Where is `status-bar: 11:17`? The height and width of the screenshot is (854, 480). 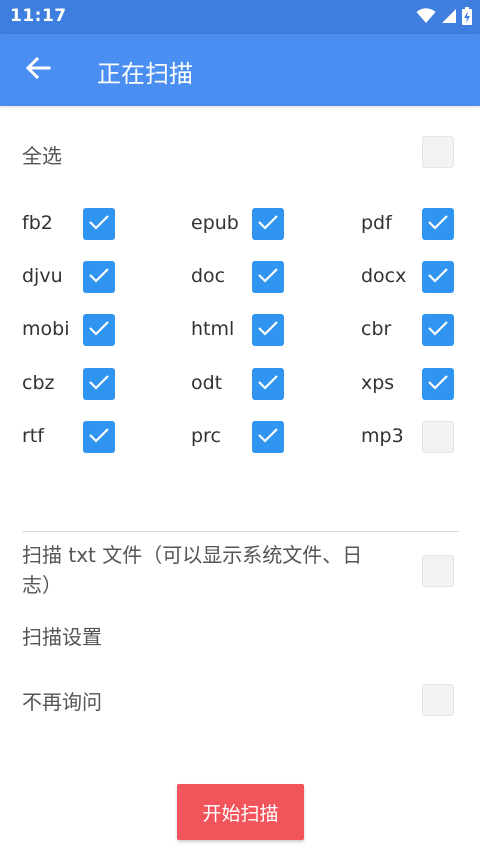 status-bar: 11:17 is located at coordinates (240, 17).